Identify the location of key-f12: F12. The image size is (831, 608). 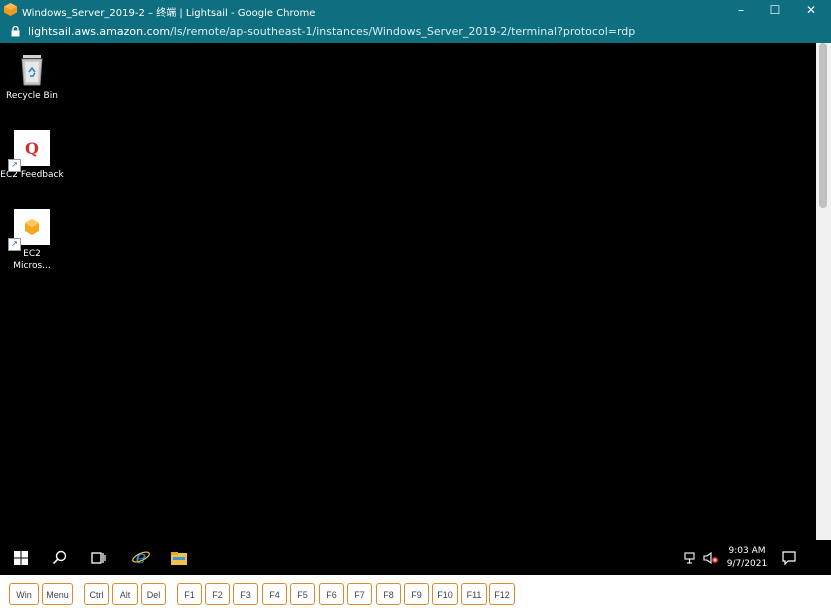
(502, 594).